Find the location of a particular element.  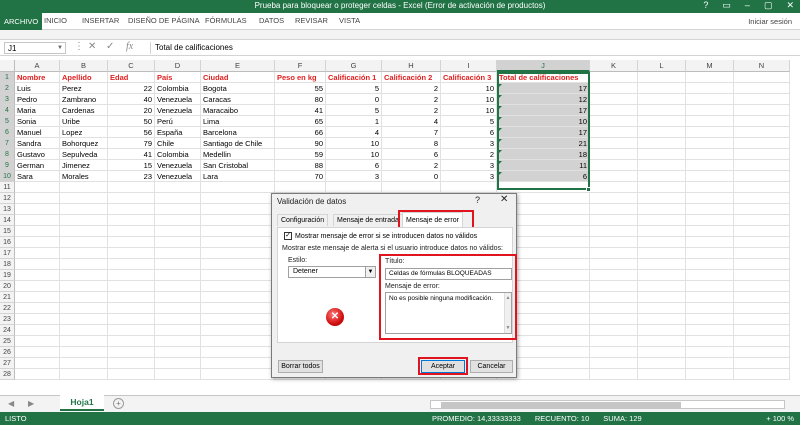

data-cell: 11 is located at coordinates (543, 165).